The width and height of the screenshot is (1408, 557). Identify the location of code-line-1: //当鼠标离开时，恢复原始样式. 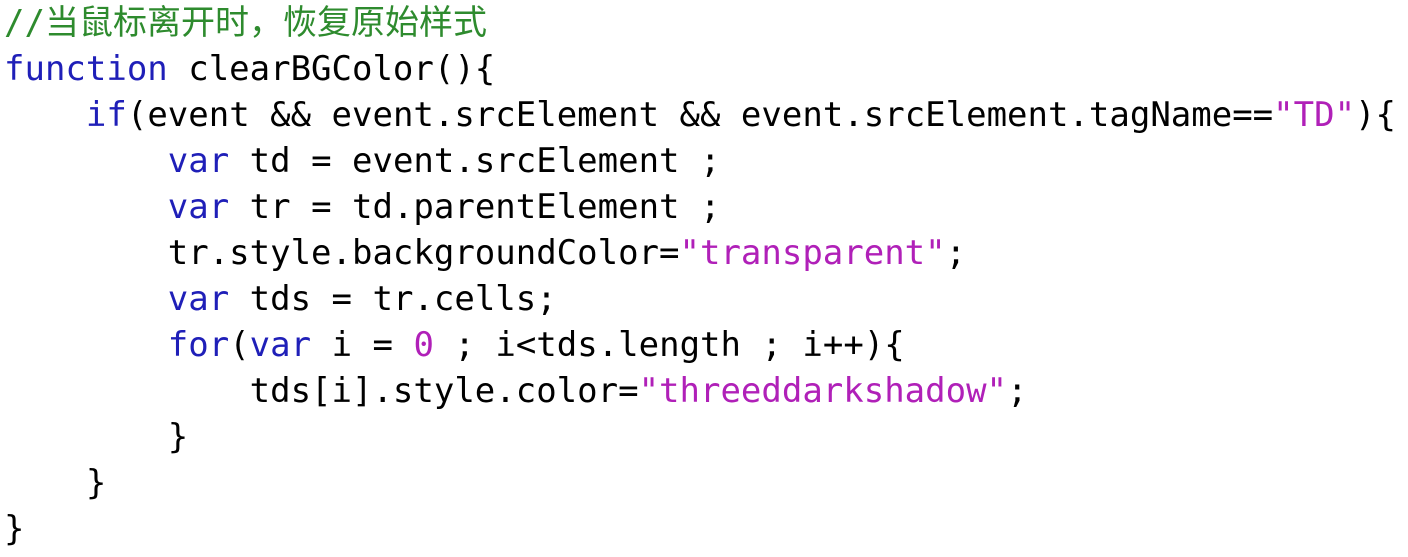
(245, 23).